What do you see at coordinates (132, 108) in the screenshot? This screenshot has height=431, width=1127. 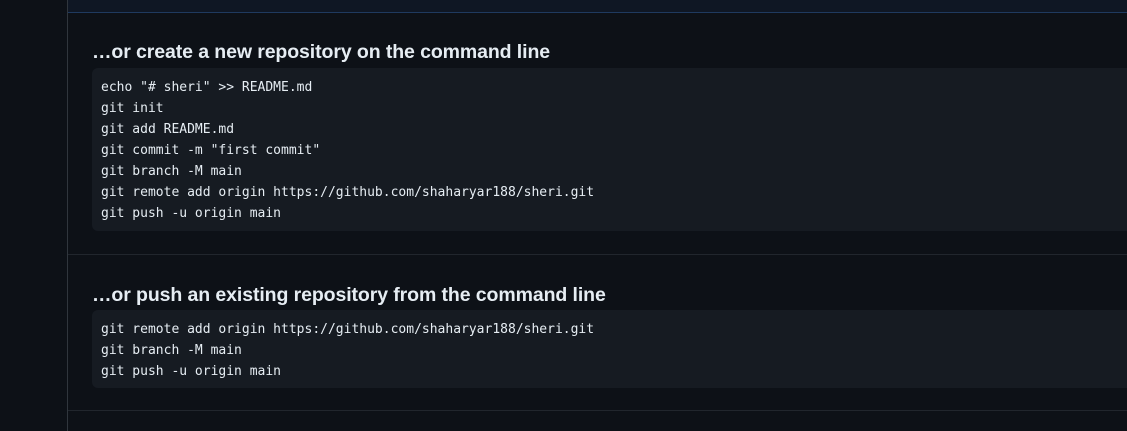 I see `code-line: git init` at bounding box center [132, 108].